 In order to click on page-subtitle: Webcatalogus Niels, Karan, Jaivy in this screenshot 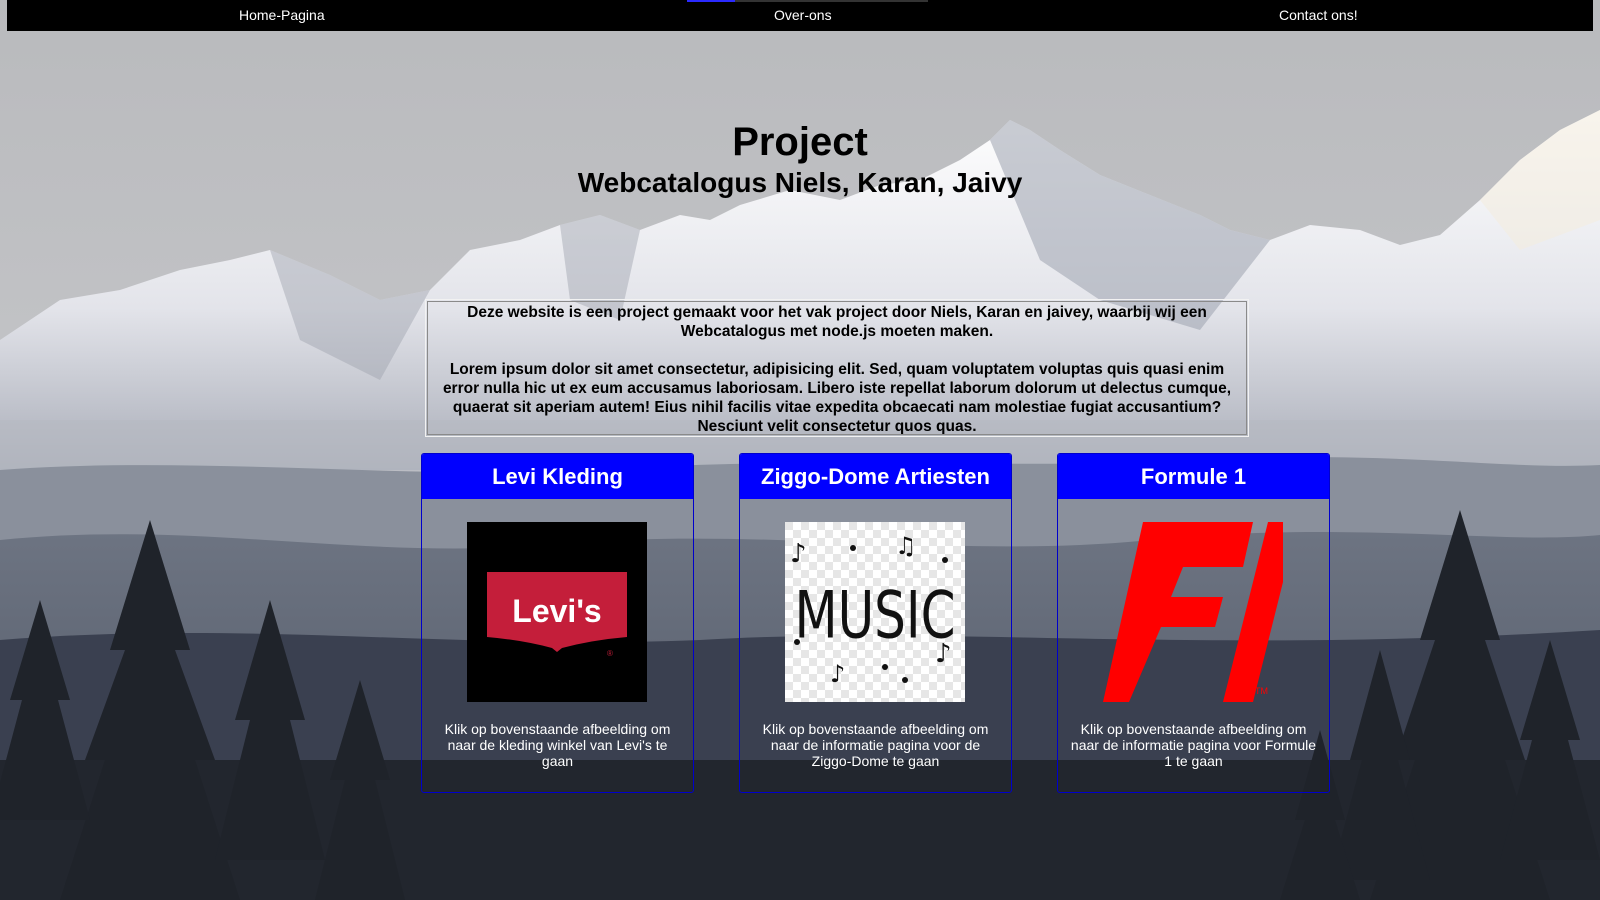, I will do `click(800, 182)`.